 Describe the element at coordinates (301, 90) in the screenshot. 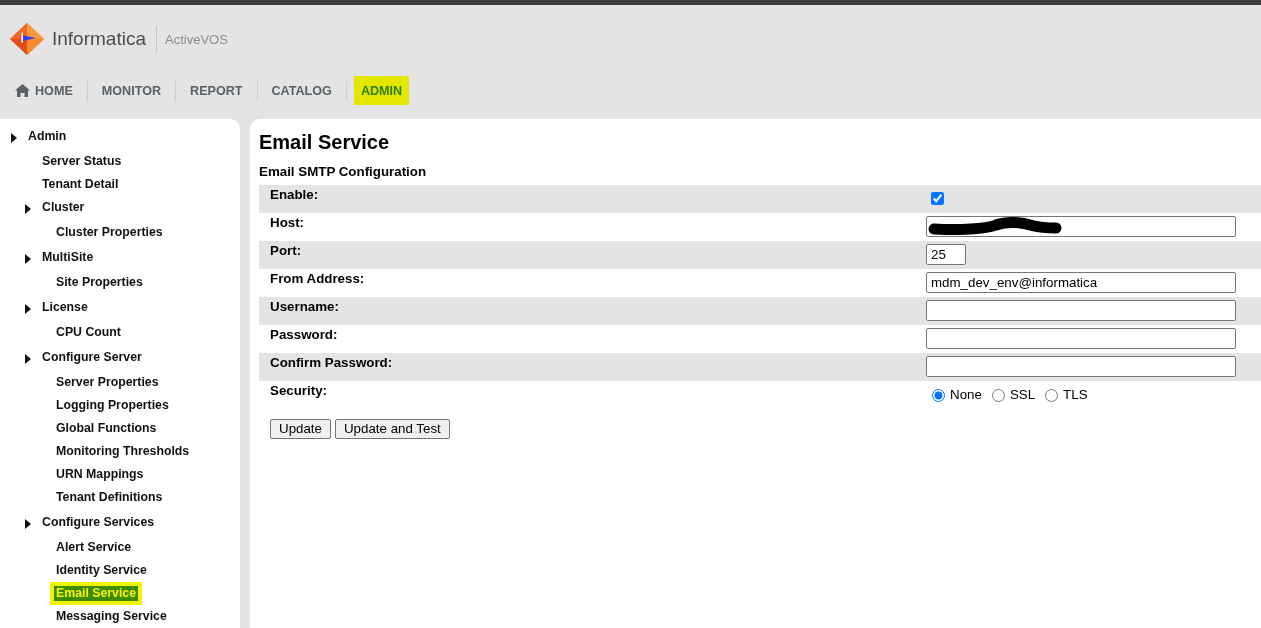

I see `nav-link: CATALOG` at that location.